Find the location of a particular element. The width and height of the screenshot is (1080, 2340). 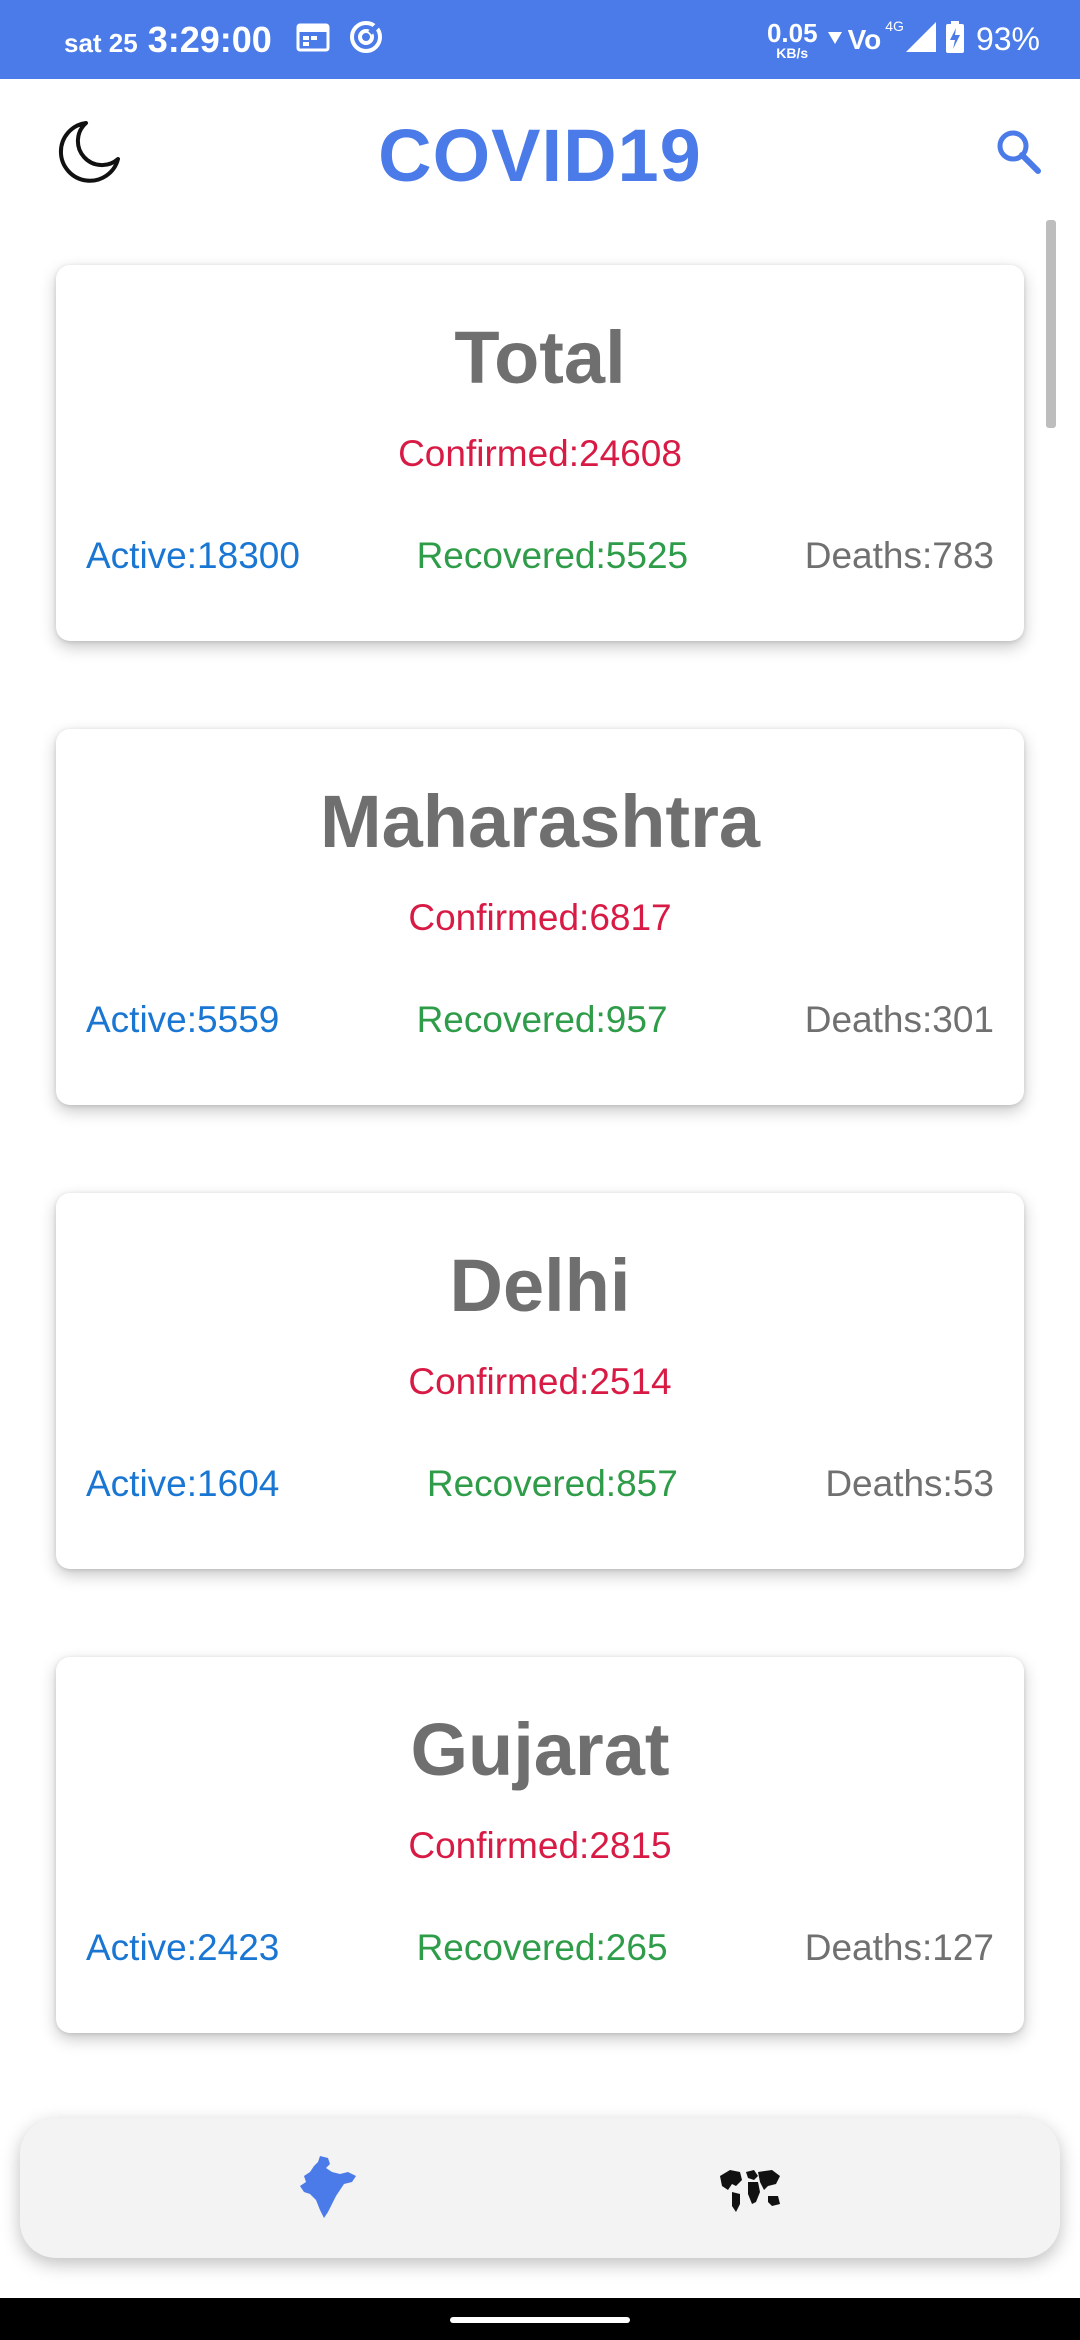

bottom-nav is located at coordinates (540, 2188).